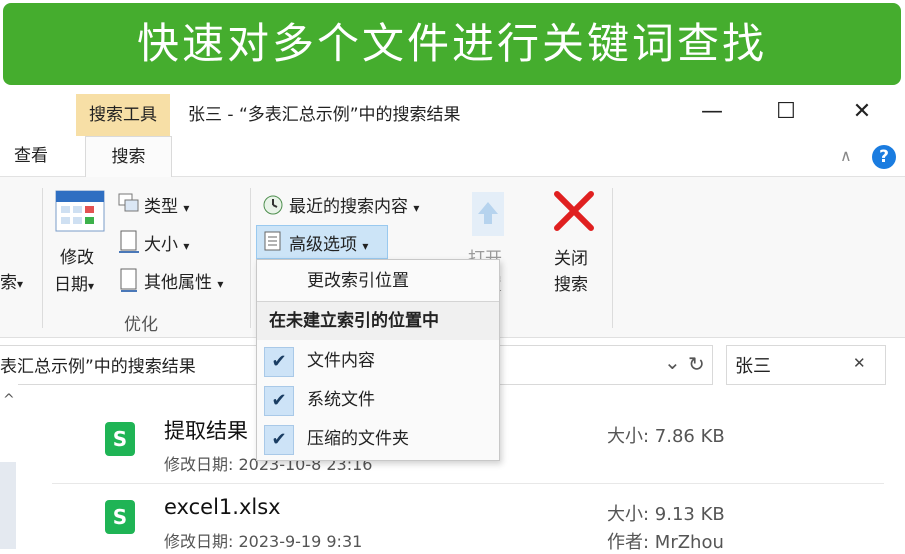 This screenshot has width=905, height=554. Describe the element at coordinates (128, 157) in the screenshot. I see `tab-search: 搜索` at that location.